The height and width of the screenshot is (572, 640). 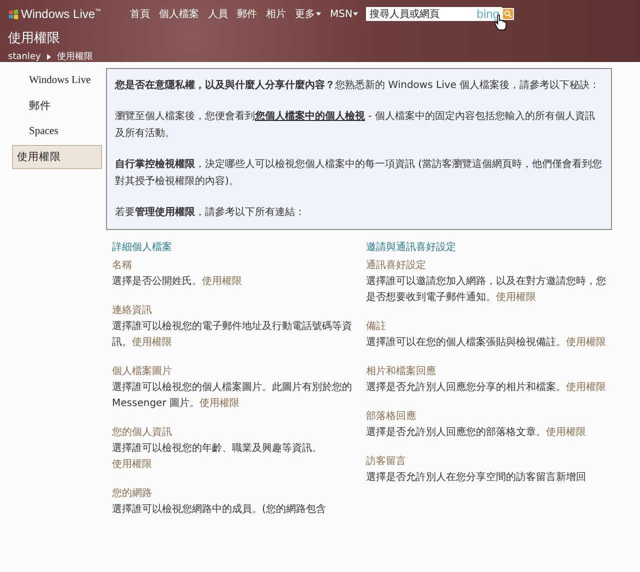 What do you see at coordinates (359, 173) in the screenshot?
I see `info-paragraph: 自行掌控檢視權限，決定哪些人可以檢視您個人檔案中的每一項資訊 (當訪客瀏覽這個網頁時，他們僅會看到您對其授予檢視權限的內容)。` at bounding box center [359, 173].